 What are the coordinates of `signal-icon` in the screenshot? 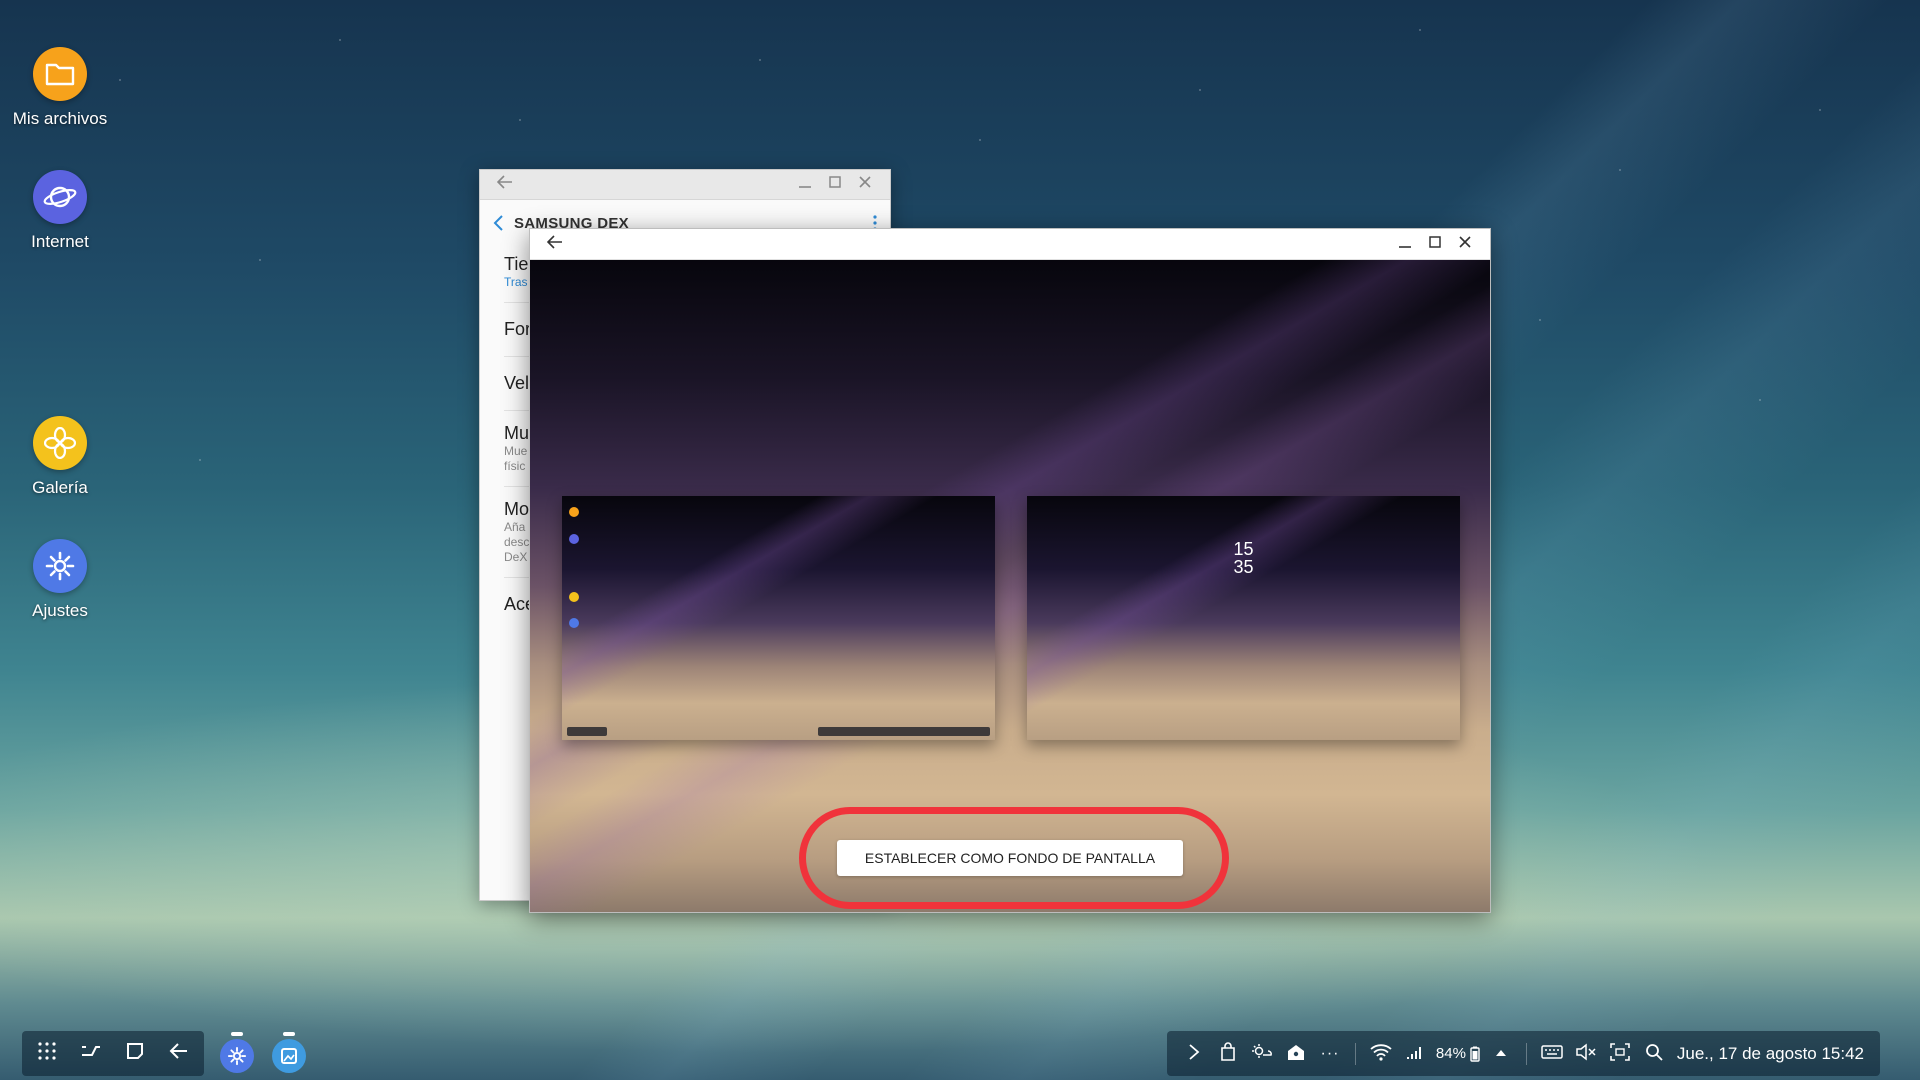 It's located at (1415, 1054).